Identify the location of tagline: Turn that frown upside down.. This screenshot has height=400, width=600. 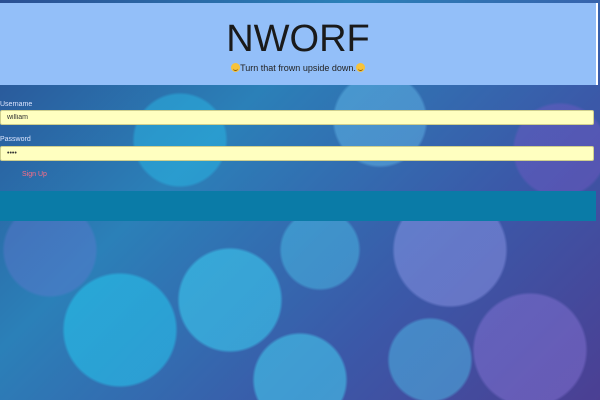
(298, 68).